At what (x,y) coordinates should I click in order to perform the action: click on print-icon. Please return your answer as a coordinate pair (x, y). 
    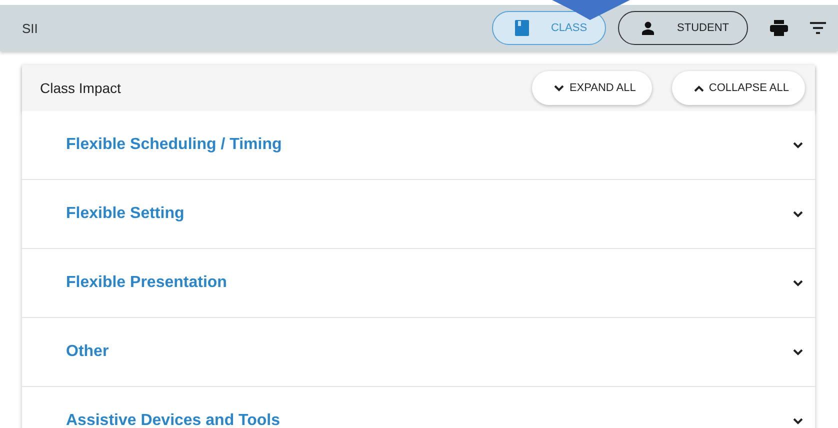
    Looking at the image, I should click on (779, 28).